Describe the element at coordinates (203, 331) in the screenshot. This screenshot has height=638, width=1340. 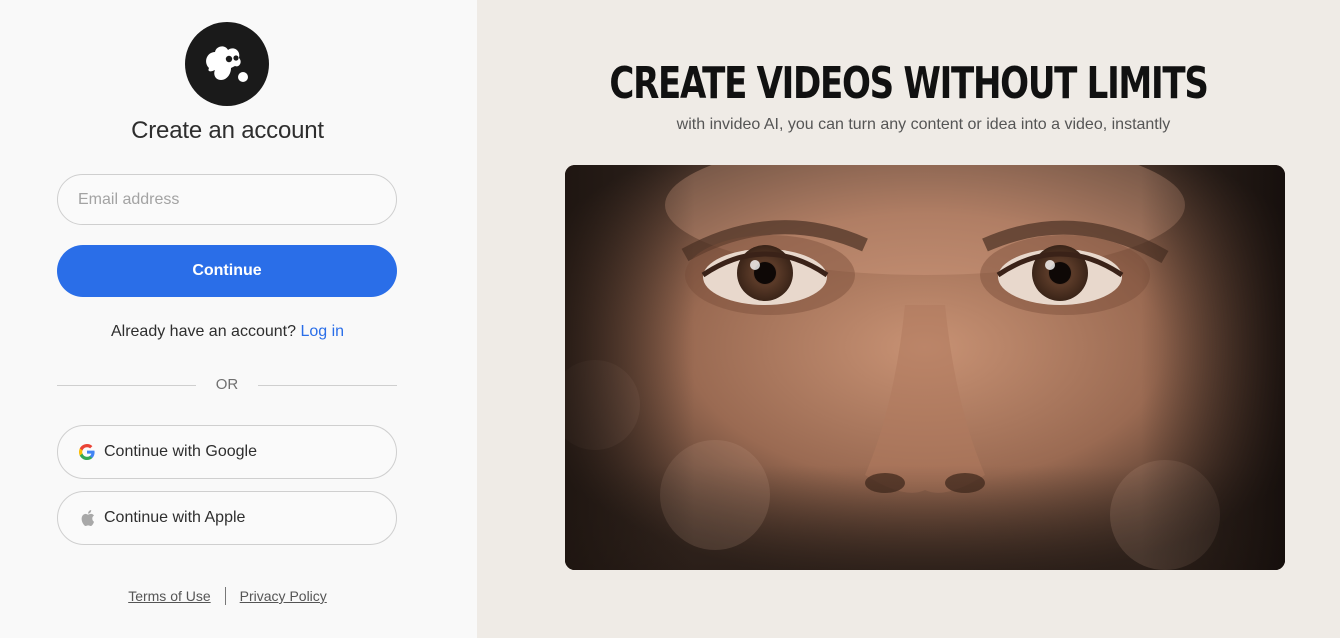
I see `login-prompt-text: Already have an account?` at that location.